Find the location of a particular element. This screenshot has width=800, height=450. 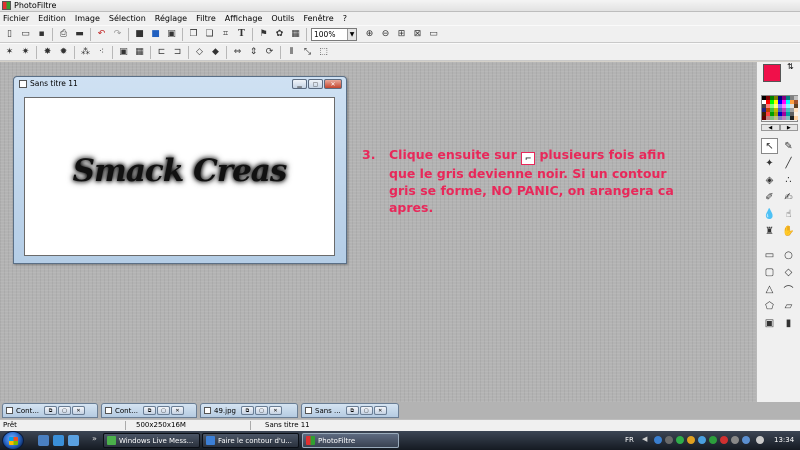

select-all-icon: ▣ is located at coordinates (769, 323).